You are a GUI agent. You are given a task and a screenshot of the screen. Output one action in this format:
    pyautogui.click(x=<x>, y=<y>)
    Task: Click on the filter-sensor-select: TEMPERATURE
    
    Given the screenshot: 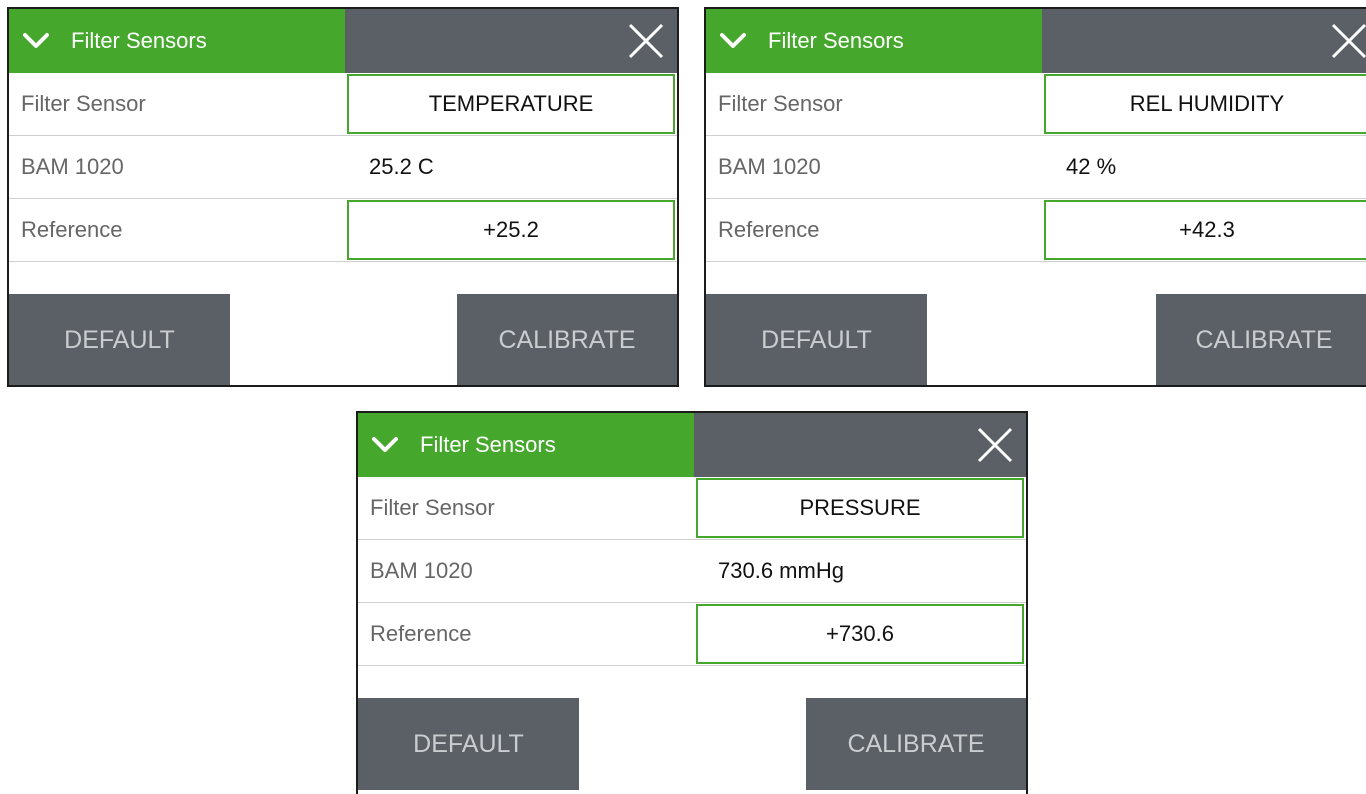 What is the action you would take?
    pyautogui.click(x=511, y=104)
    